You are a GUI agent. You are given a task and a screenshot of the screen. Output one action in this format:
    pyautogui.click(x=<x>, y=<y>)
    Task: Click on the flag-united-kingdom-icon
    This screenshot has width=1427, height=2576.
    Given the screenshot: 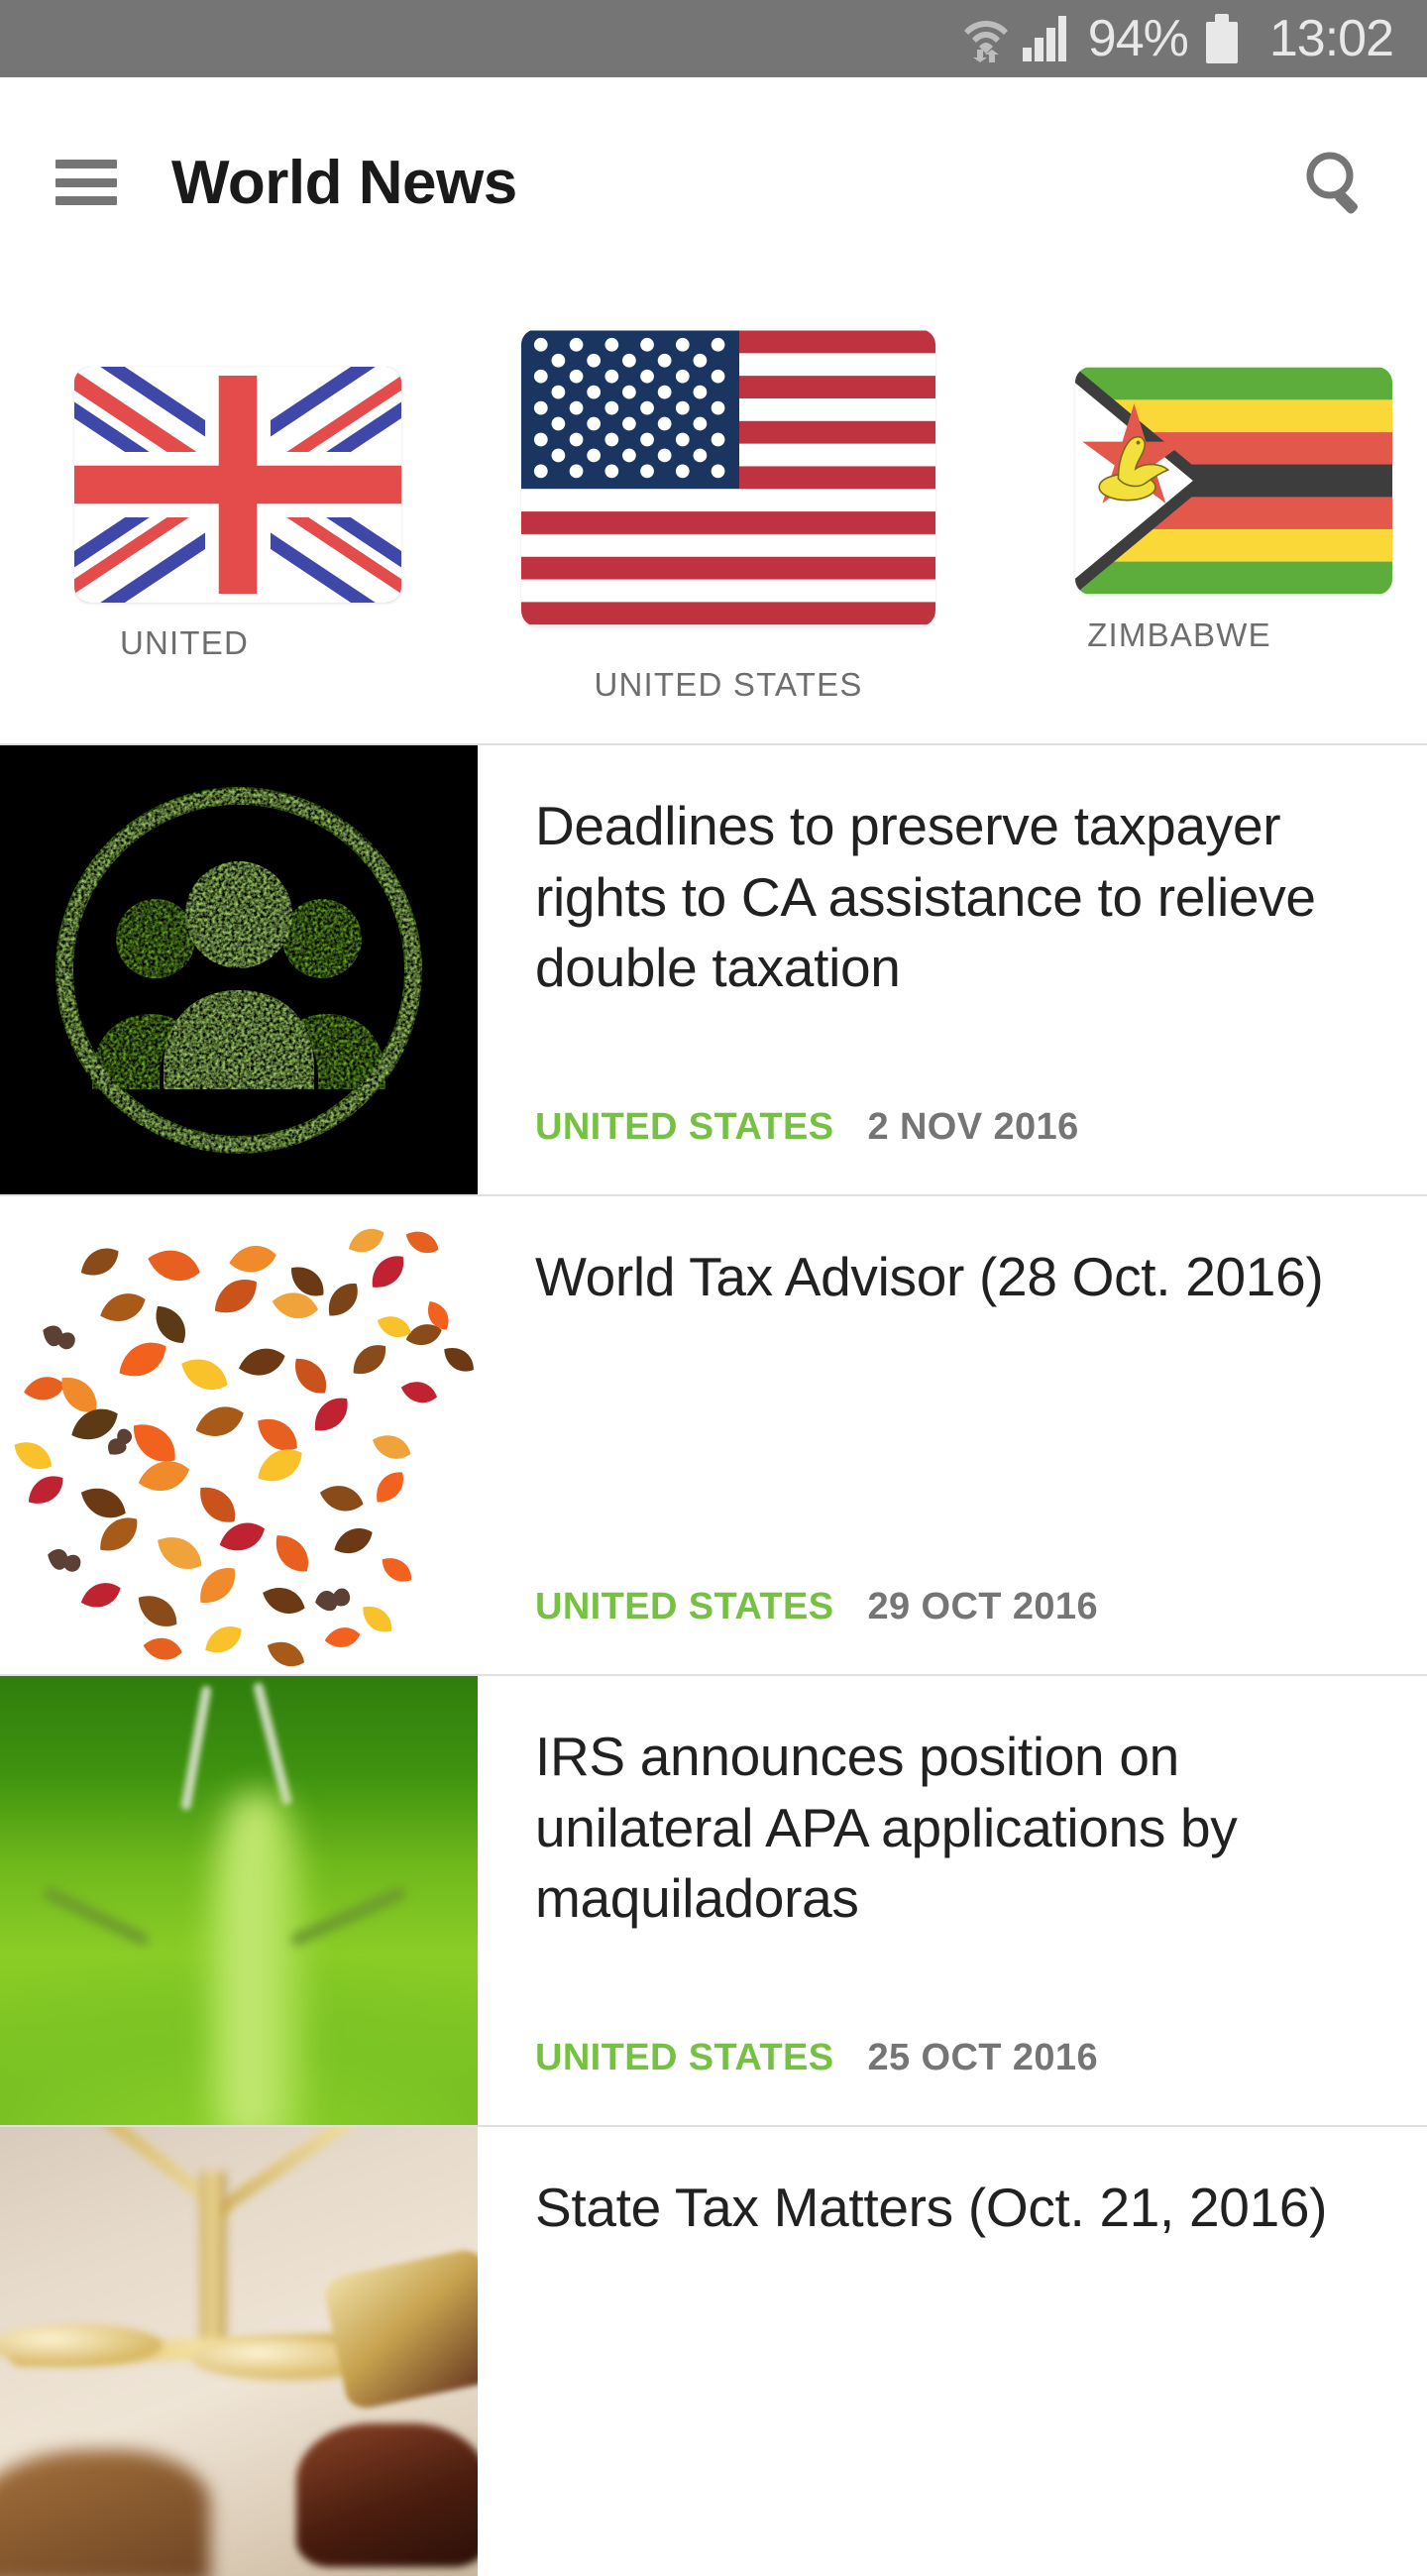 What is the action you would take?
    pyautogui.click(x=238, y=485)
    